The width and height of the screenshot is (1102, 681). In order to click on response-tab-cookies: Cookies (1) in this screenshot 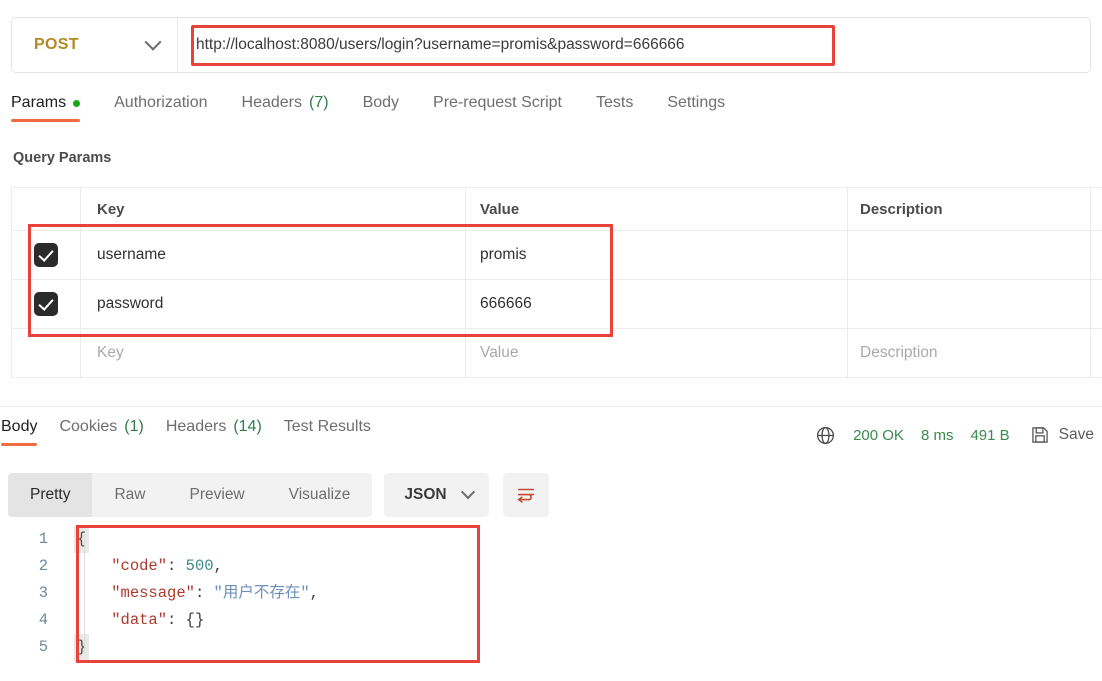, I will do `click(101, 432)`.